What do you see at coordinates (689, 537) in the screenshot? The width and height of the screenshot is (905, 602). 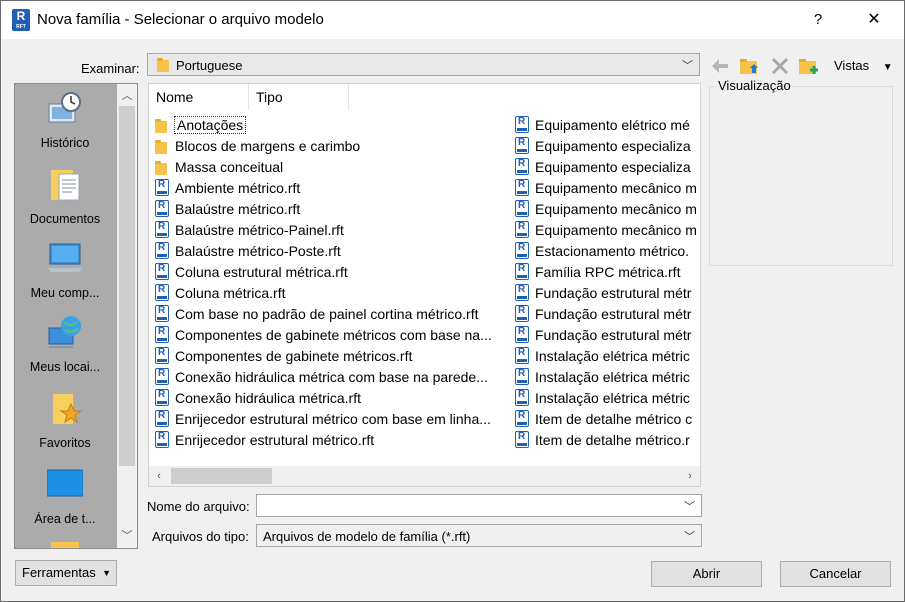 I see `chevron-down-icon: ﹀` at bounding box center [689, 537].